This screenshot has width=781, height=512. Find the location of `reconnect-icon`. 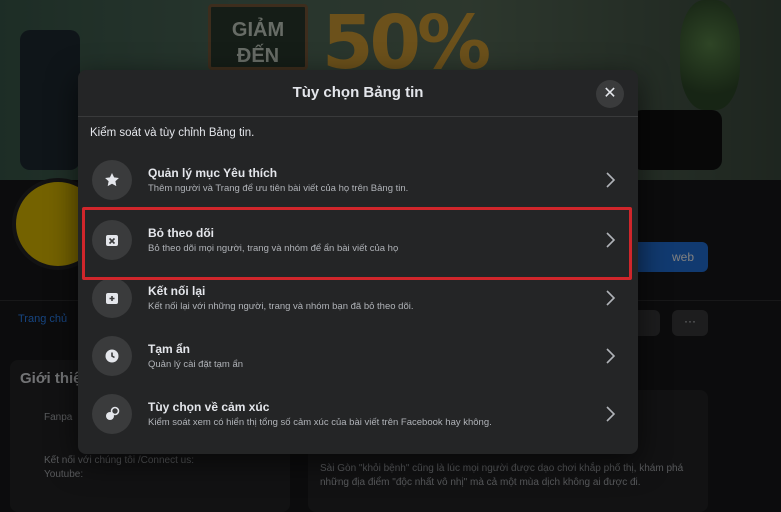

reconnect-icon is located at coordinates (112, 298).